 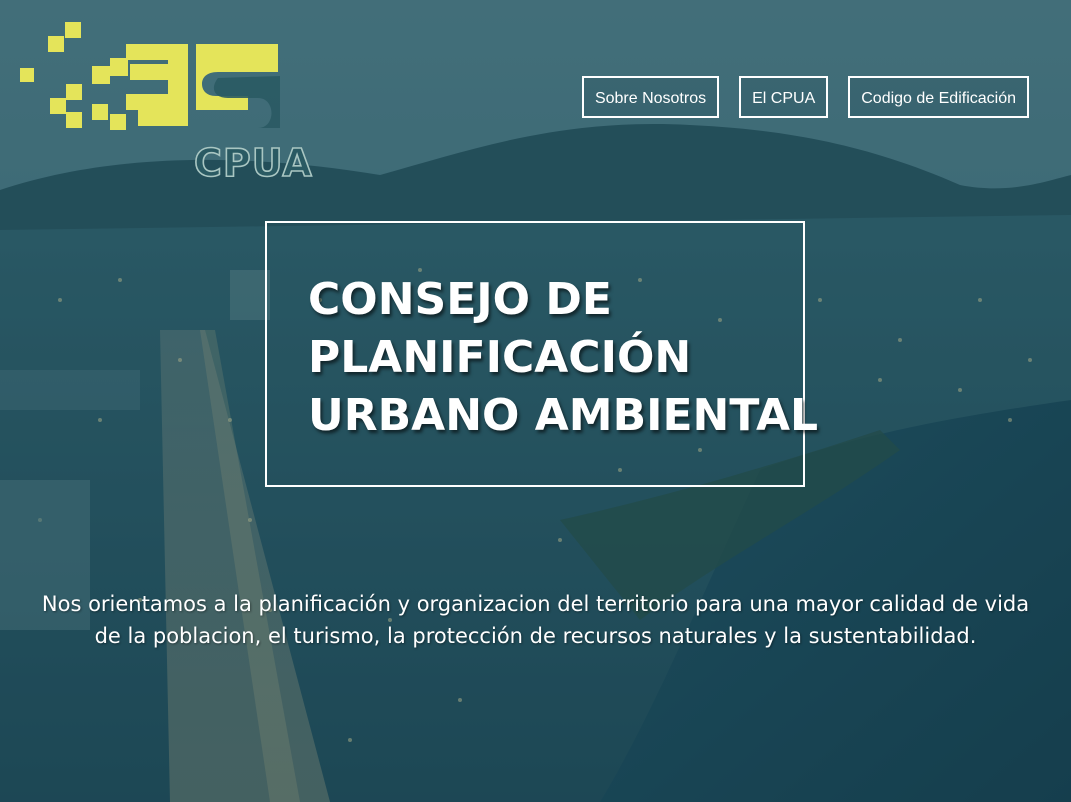 What do you see at coordinates (500, 357) in the screenshot?
I see `hero-title-line: PLANIFICACIÓN` at bounding box center [500, 357].